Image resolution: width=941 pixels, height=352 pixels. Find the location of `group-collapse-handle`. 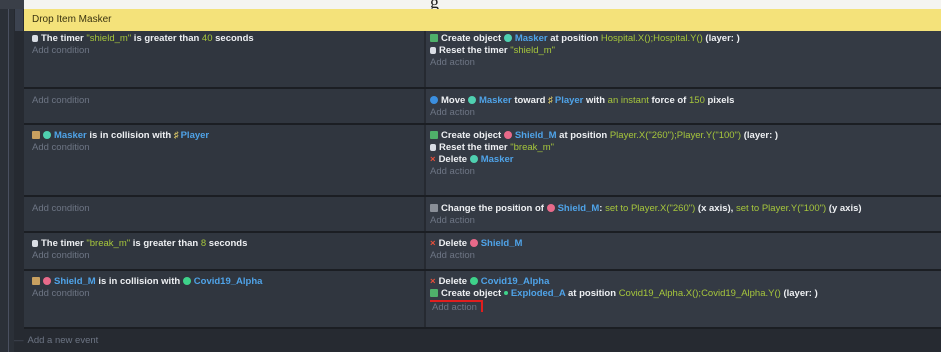

group-collapse-handle is located at coordinates (19, 20).